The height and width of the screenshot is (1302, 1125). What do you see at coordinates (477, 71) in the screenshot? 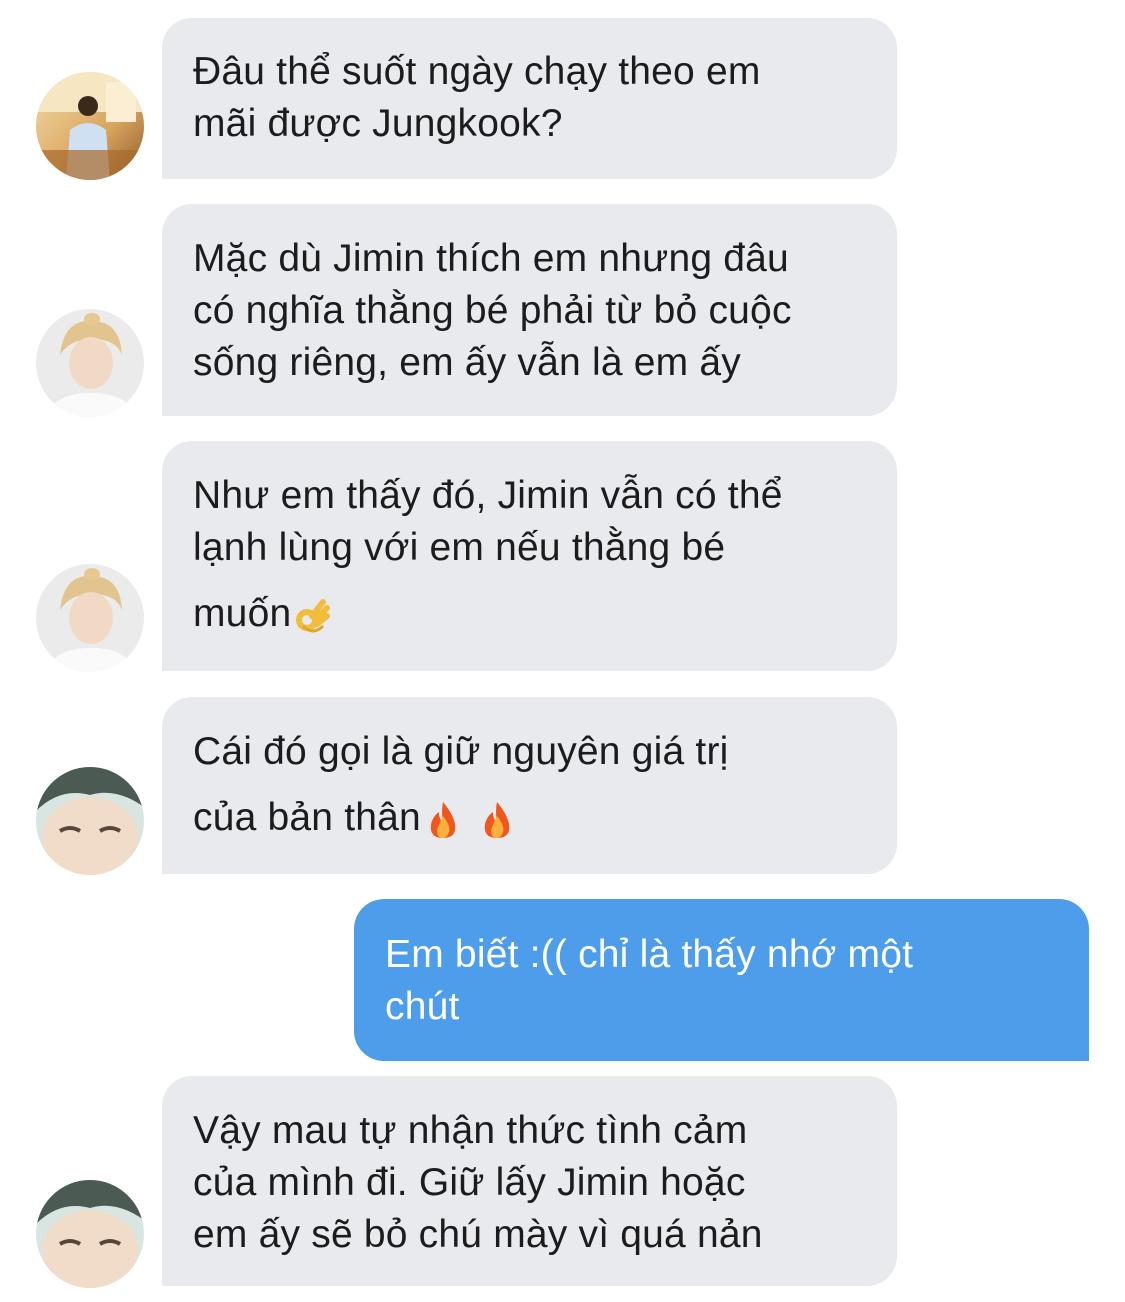
I see `message-text-line: Đâu thể suốt ngày chạy theo em` at bounding box center [477, 71].